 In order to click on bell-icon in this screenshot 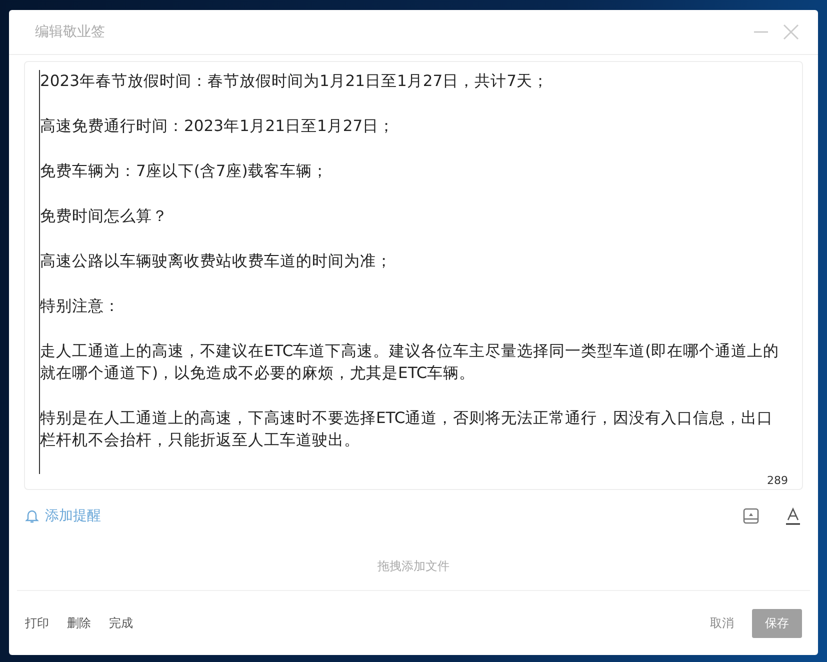, I will do `click(32, 516)`.